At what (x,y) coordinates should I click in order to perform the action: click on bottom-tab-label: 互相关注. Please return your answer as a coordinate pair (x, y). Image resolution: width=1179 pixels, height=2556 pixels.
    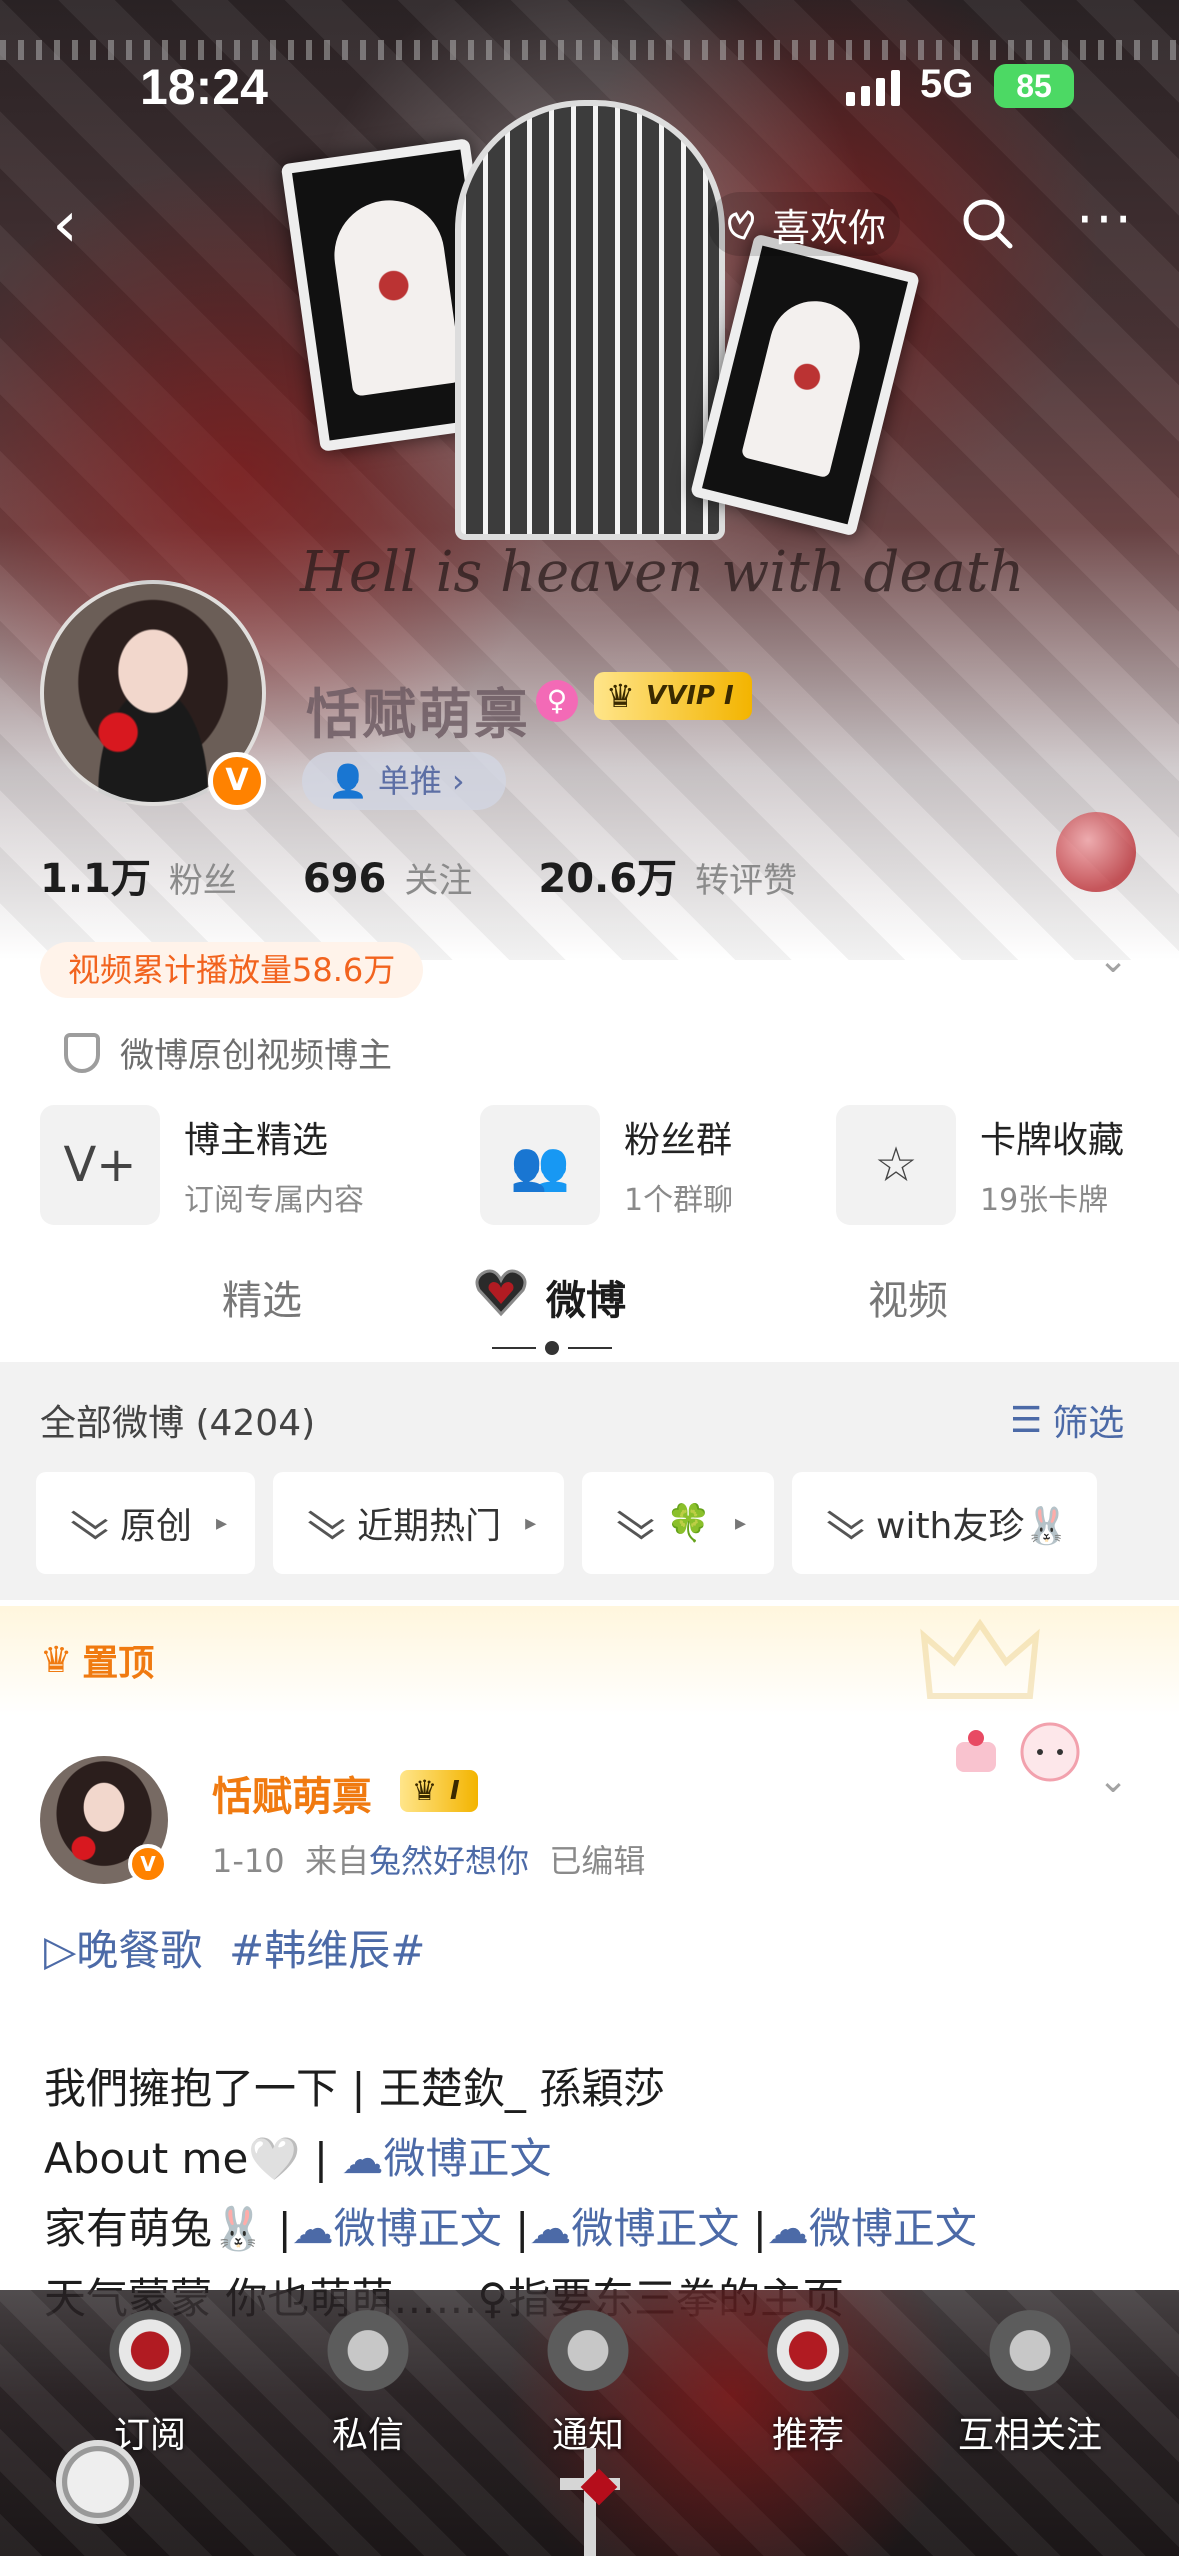
    Looking at the image, I should click on (1029, 2435).